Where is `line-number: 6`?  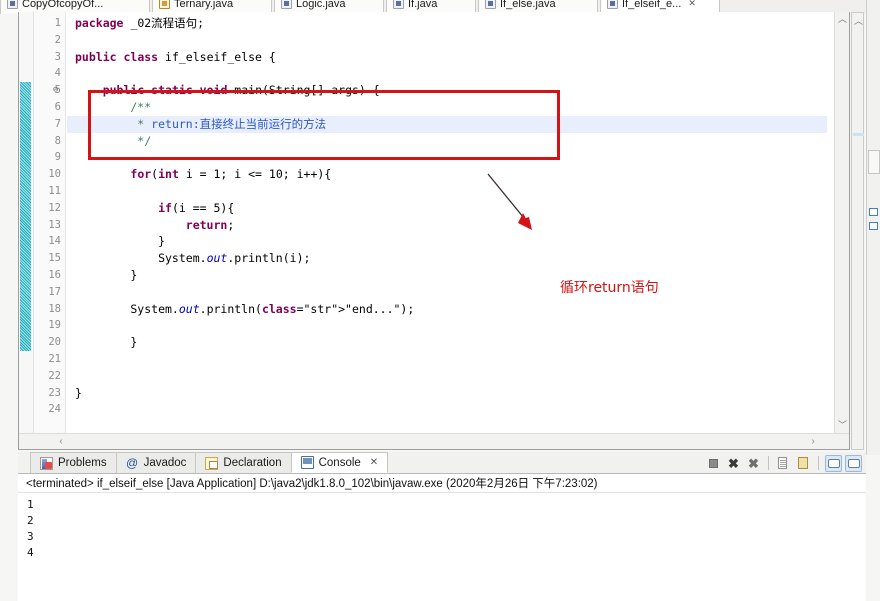 line-number: 6 is located at coordinates (57, 107).